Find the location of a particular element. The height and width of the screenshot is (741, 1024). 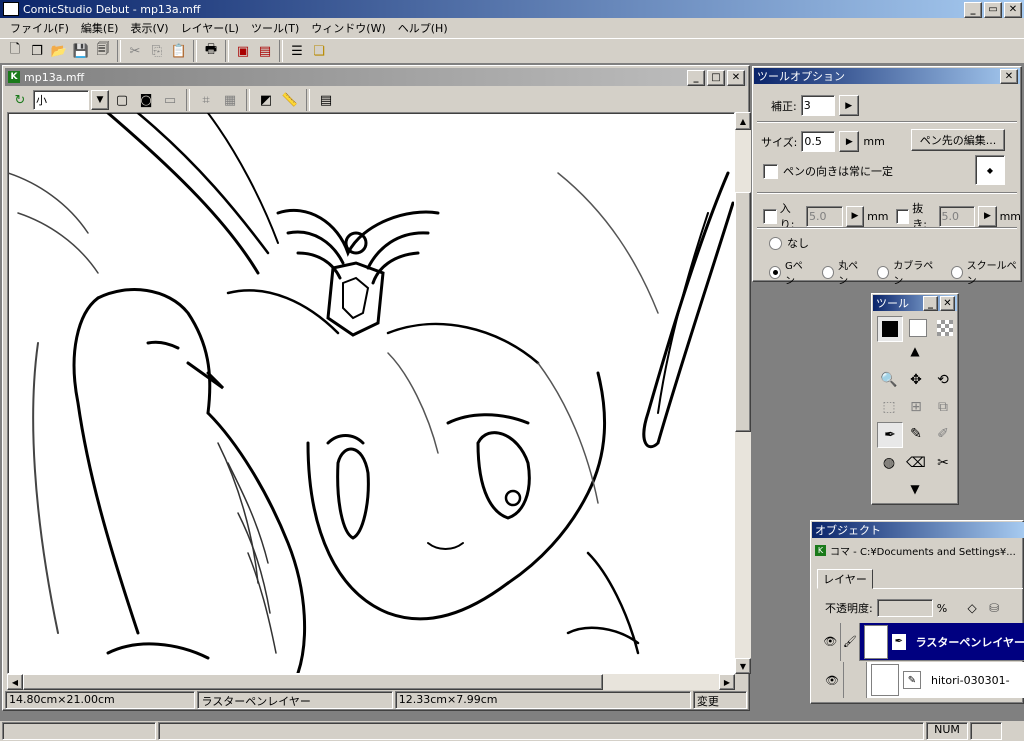

raster-layer-icon: ✎ is located at coordinates (912, 680).